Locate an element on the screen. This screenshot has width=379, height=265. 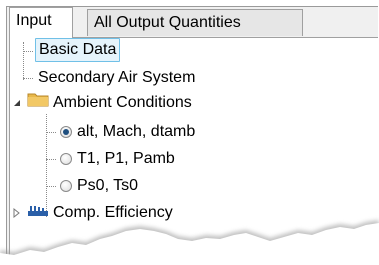
tab-input: Input is located at coordinates (41, 22).